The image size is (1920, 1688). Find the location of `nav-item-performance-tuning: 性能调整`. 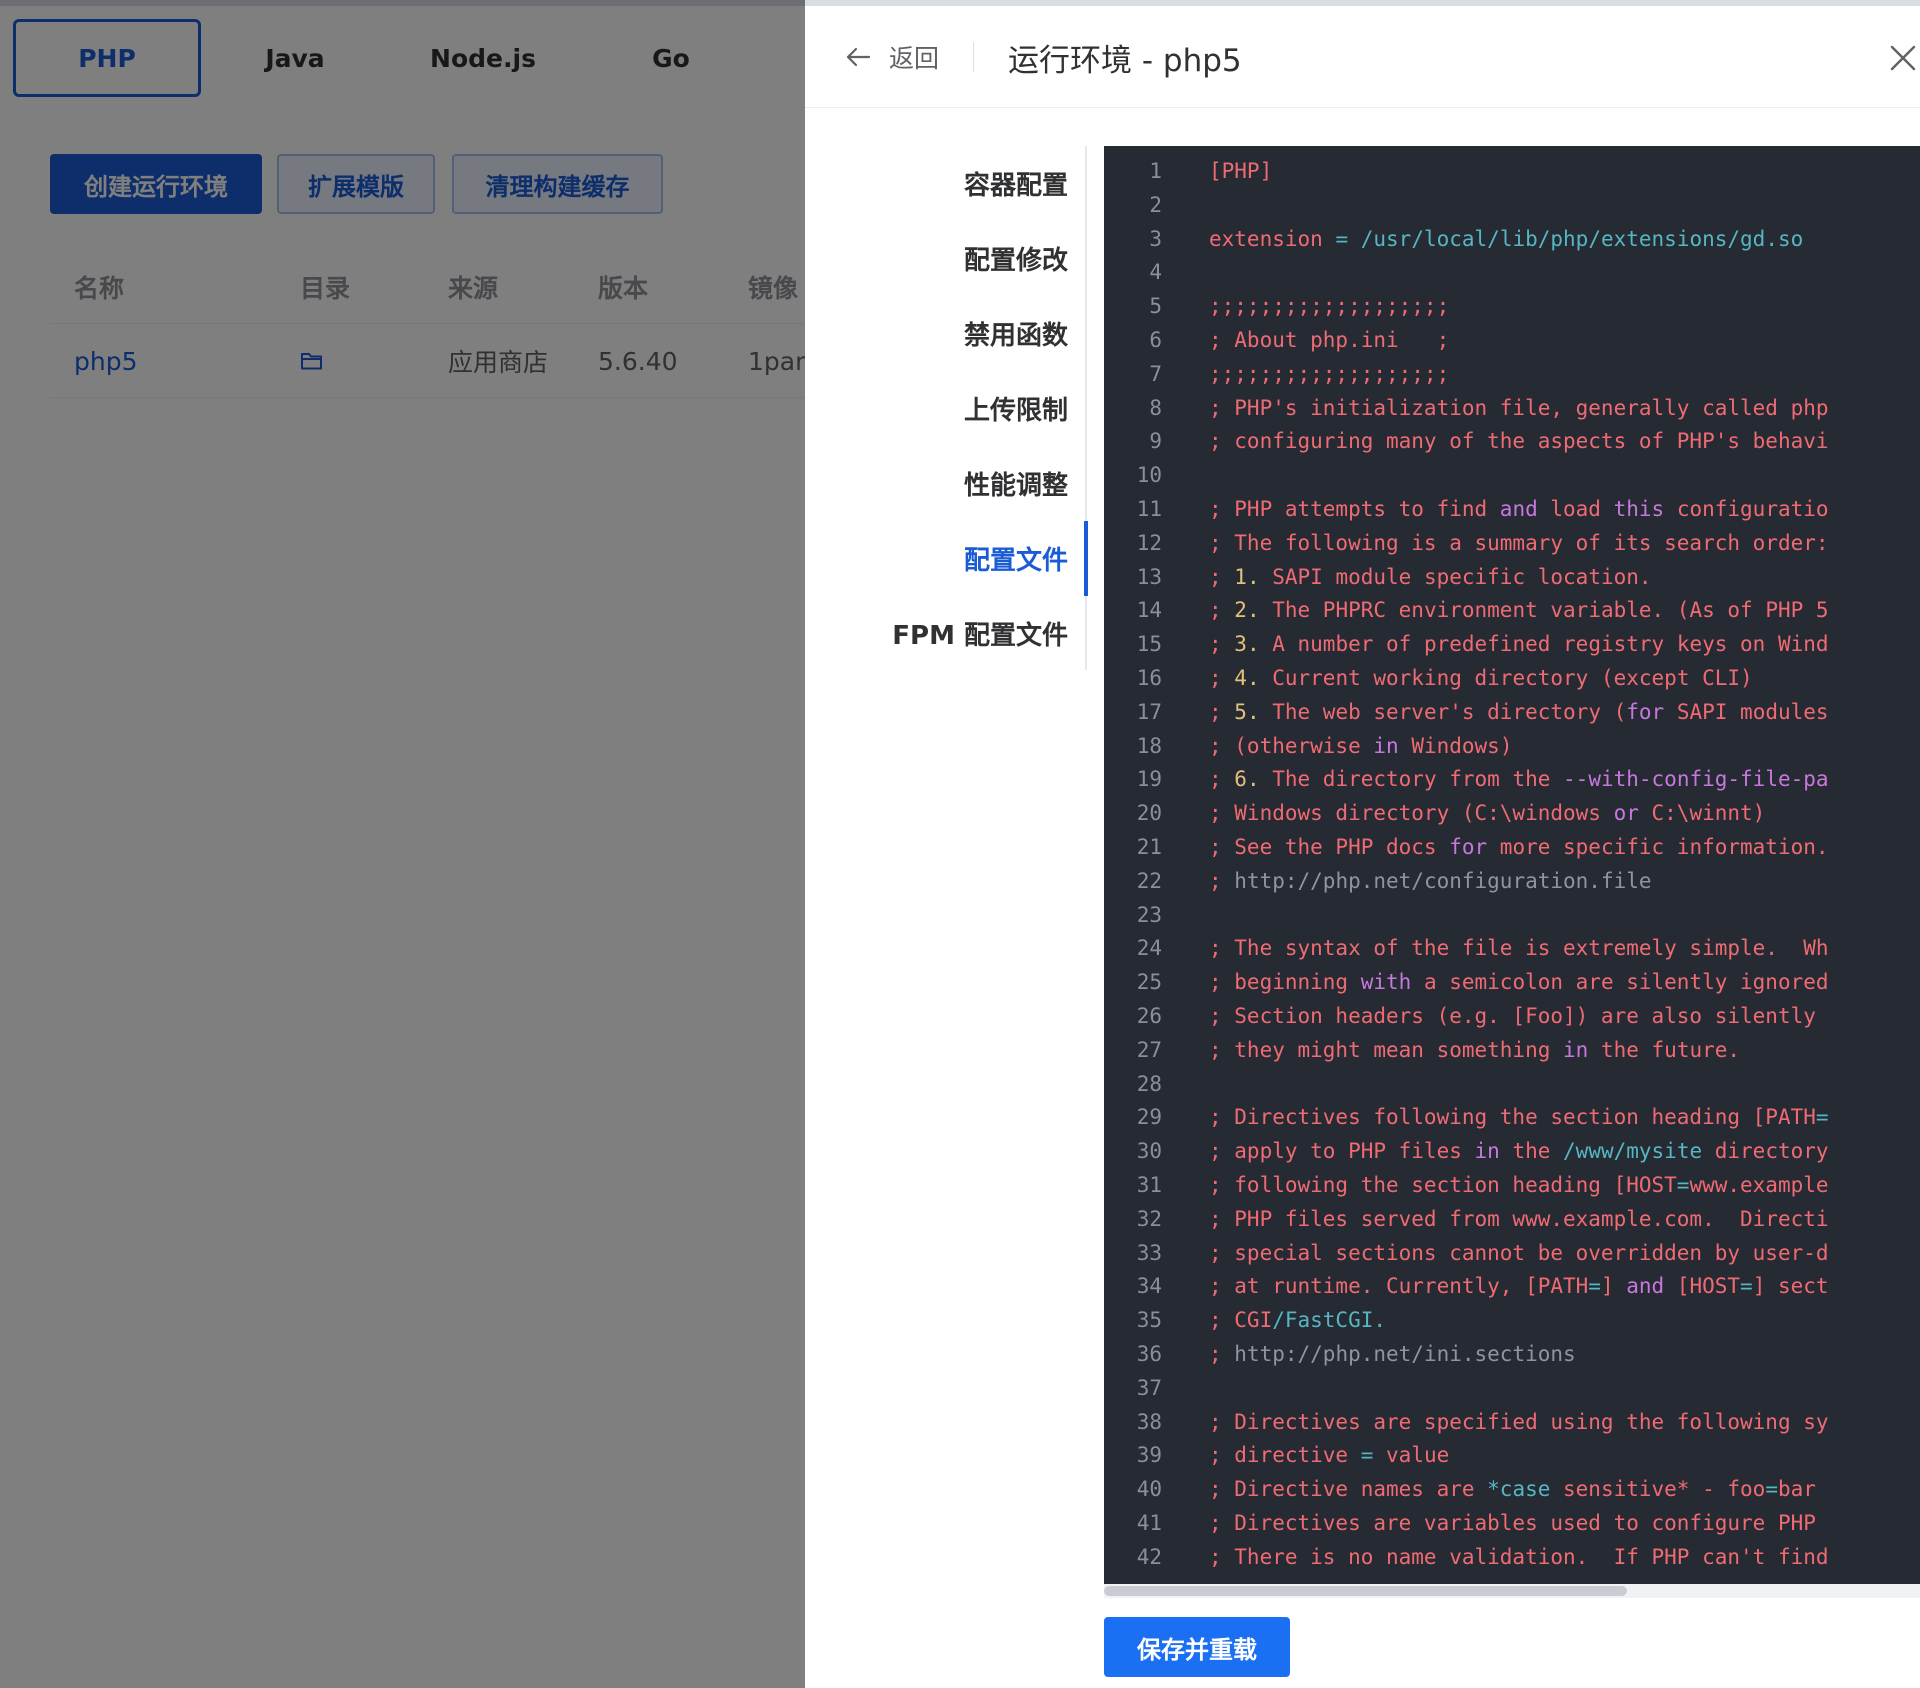

nav-item-performance-tuning: 性能调整 is located at coordinates (1016, 483).